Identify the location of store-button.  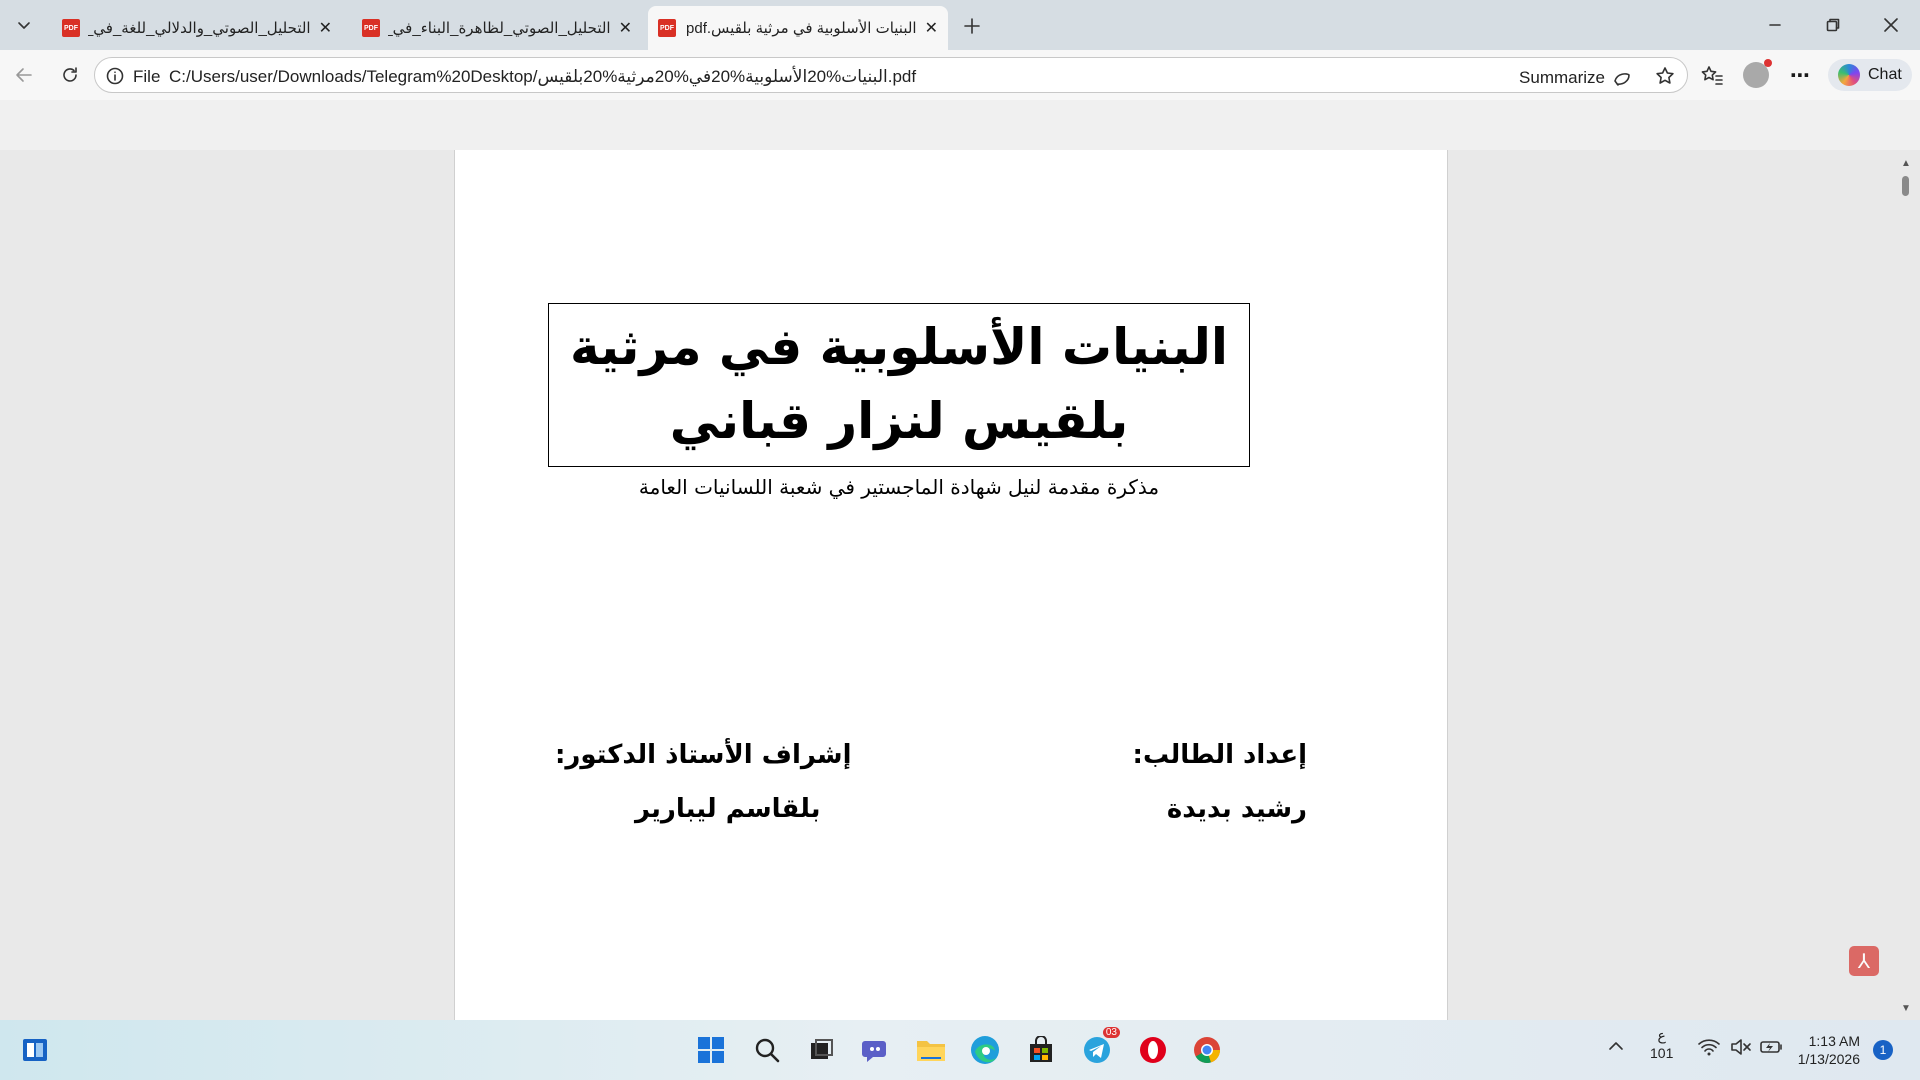
(1041, 1050).